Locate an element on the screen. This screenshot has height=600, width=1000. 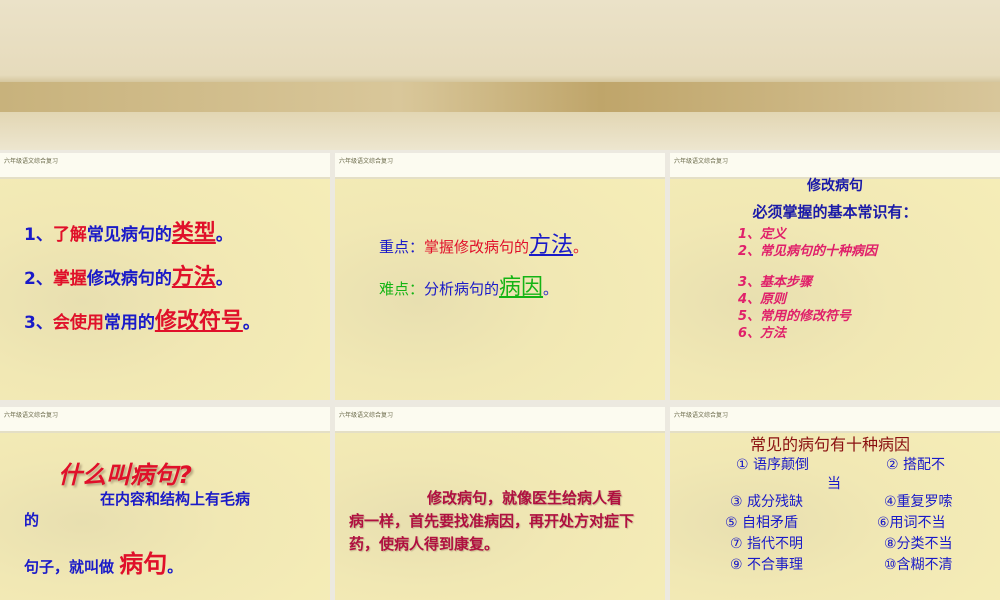
item-number: 3、 is located at coordinates (38, 323).